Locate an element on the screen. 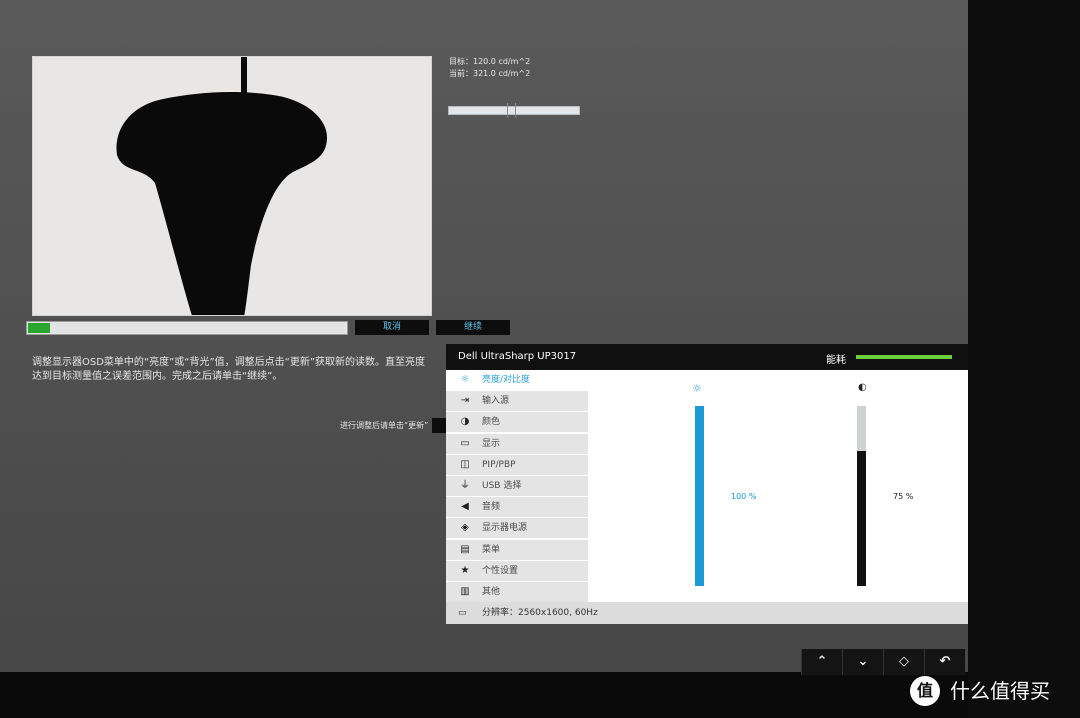 The width and height of the screenshot is (1080, 718). osd-menu-item: ▤ 菜单 is located at coordinates (517, 549).